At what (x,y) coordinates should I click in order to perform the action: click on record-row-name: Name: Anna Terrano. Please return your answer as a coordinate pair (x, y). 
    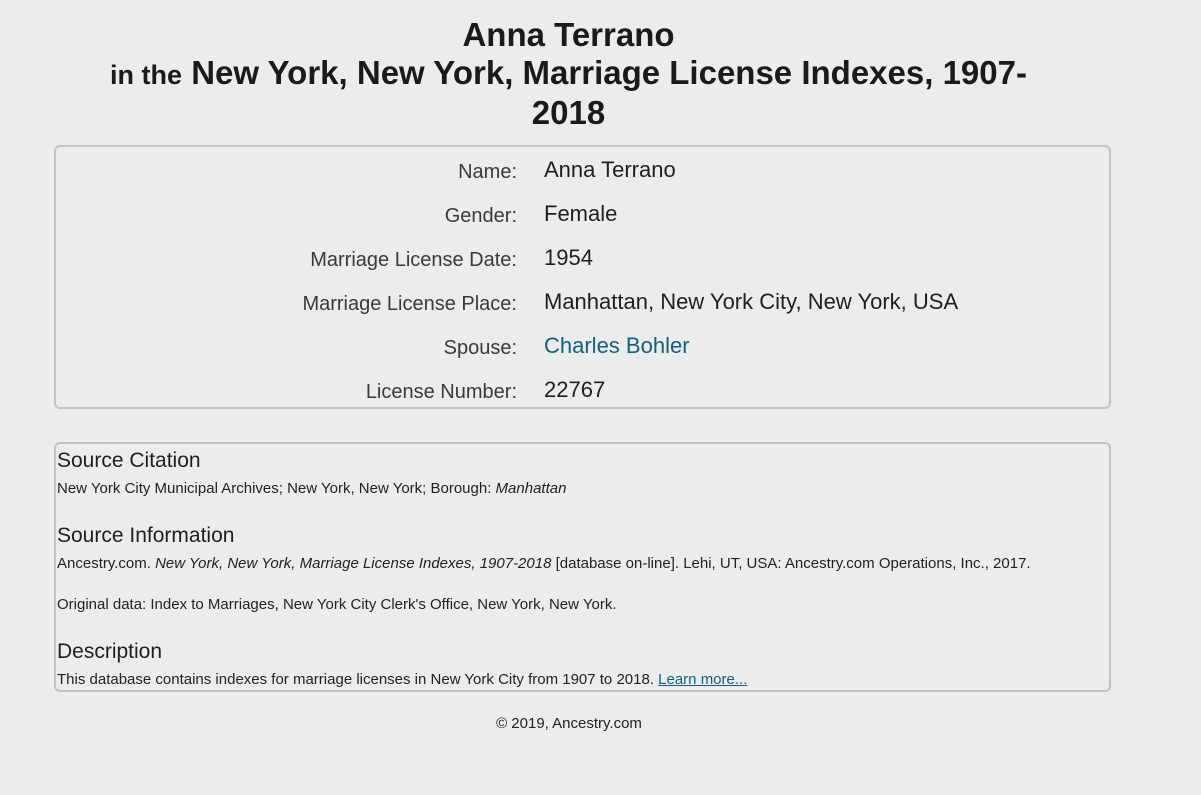
    Looking at the image, I should click on (582, 172).